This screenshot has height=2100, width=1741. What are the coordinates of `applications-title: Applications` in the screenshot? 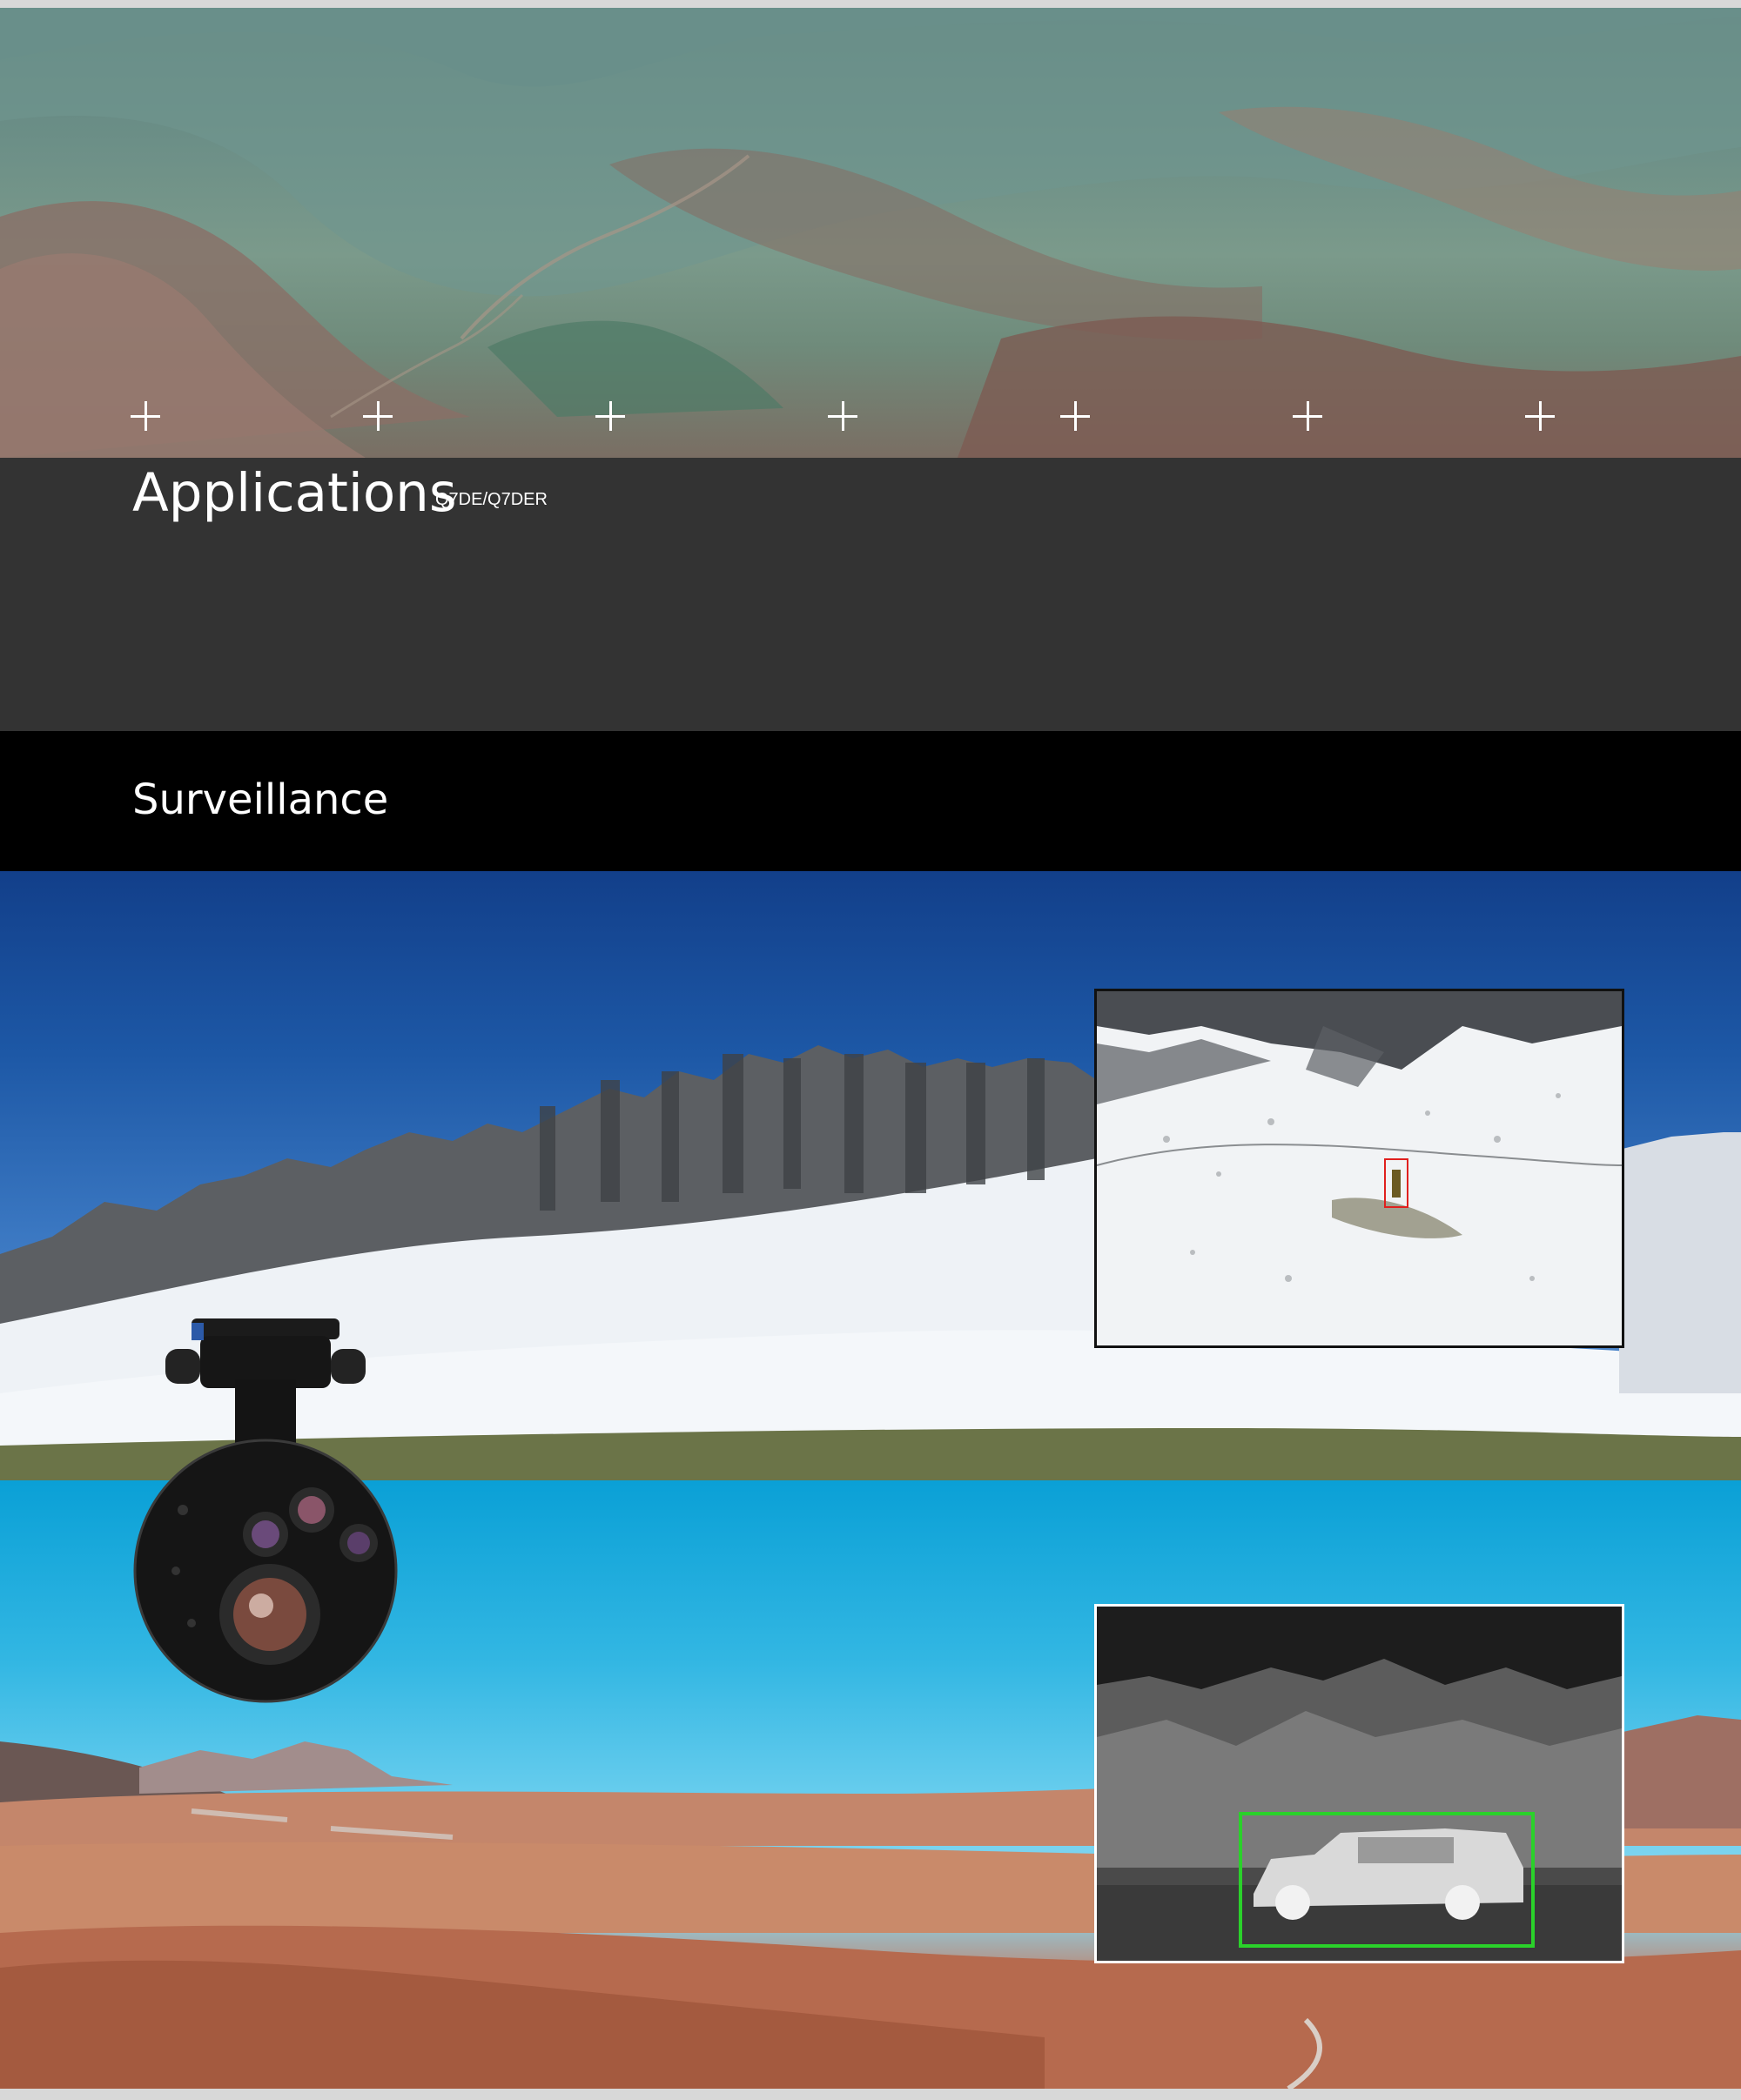 It's located at (294, 493).